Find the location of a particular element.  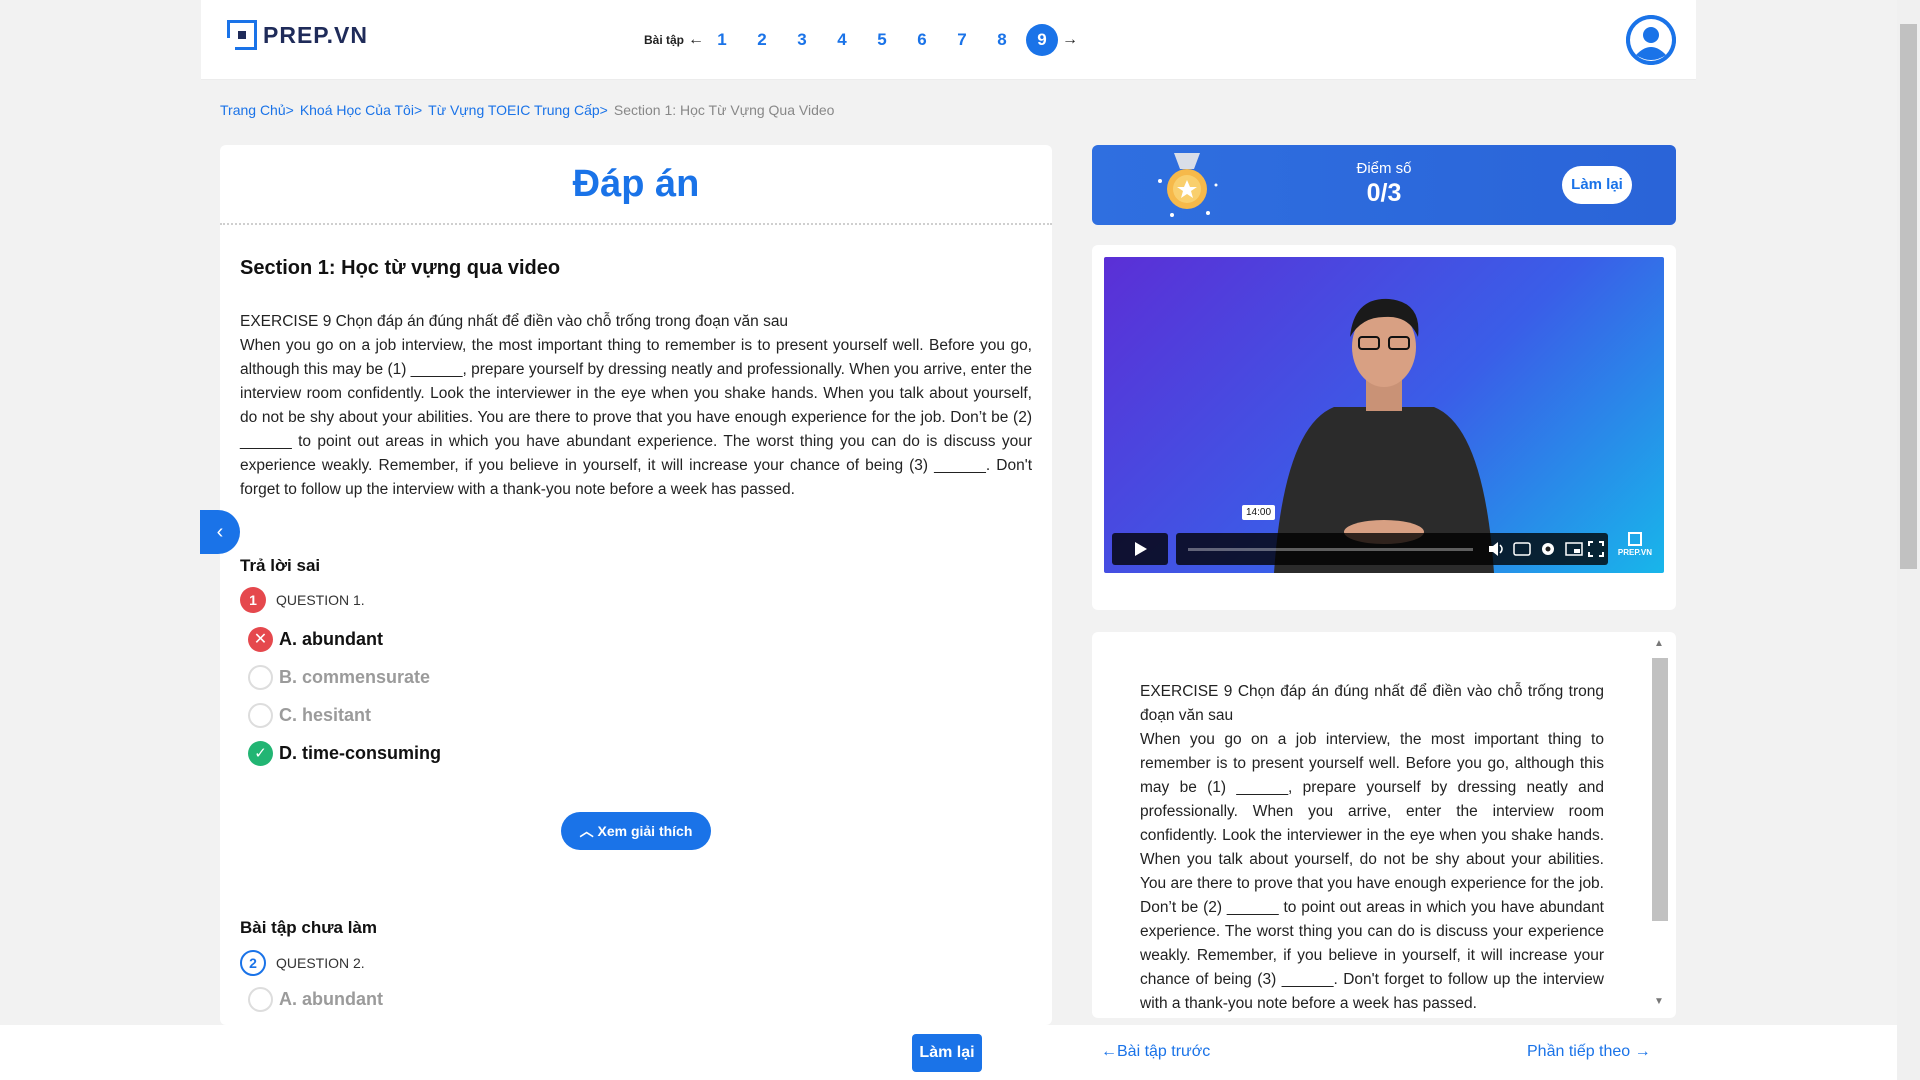

presenter-figure is located at coordinates (1384, 435).